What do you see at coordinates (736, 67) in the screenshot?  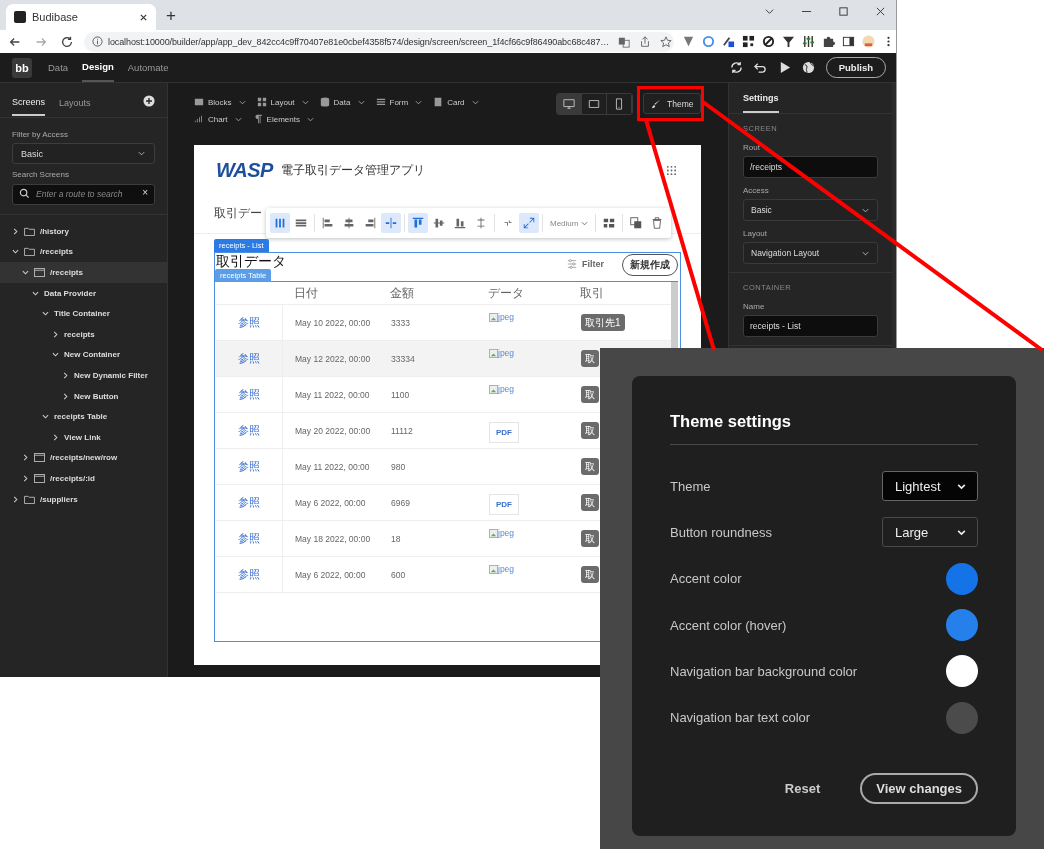 I see `refresh-icon` at bounding box center [736, 67].